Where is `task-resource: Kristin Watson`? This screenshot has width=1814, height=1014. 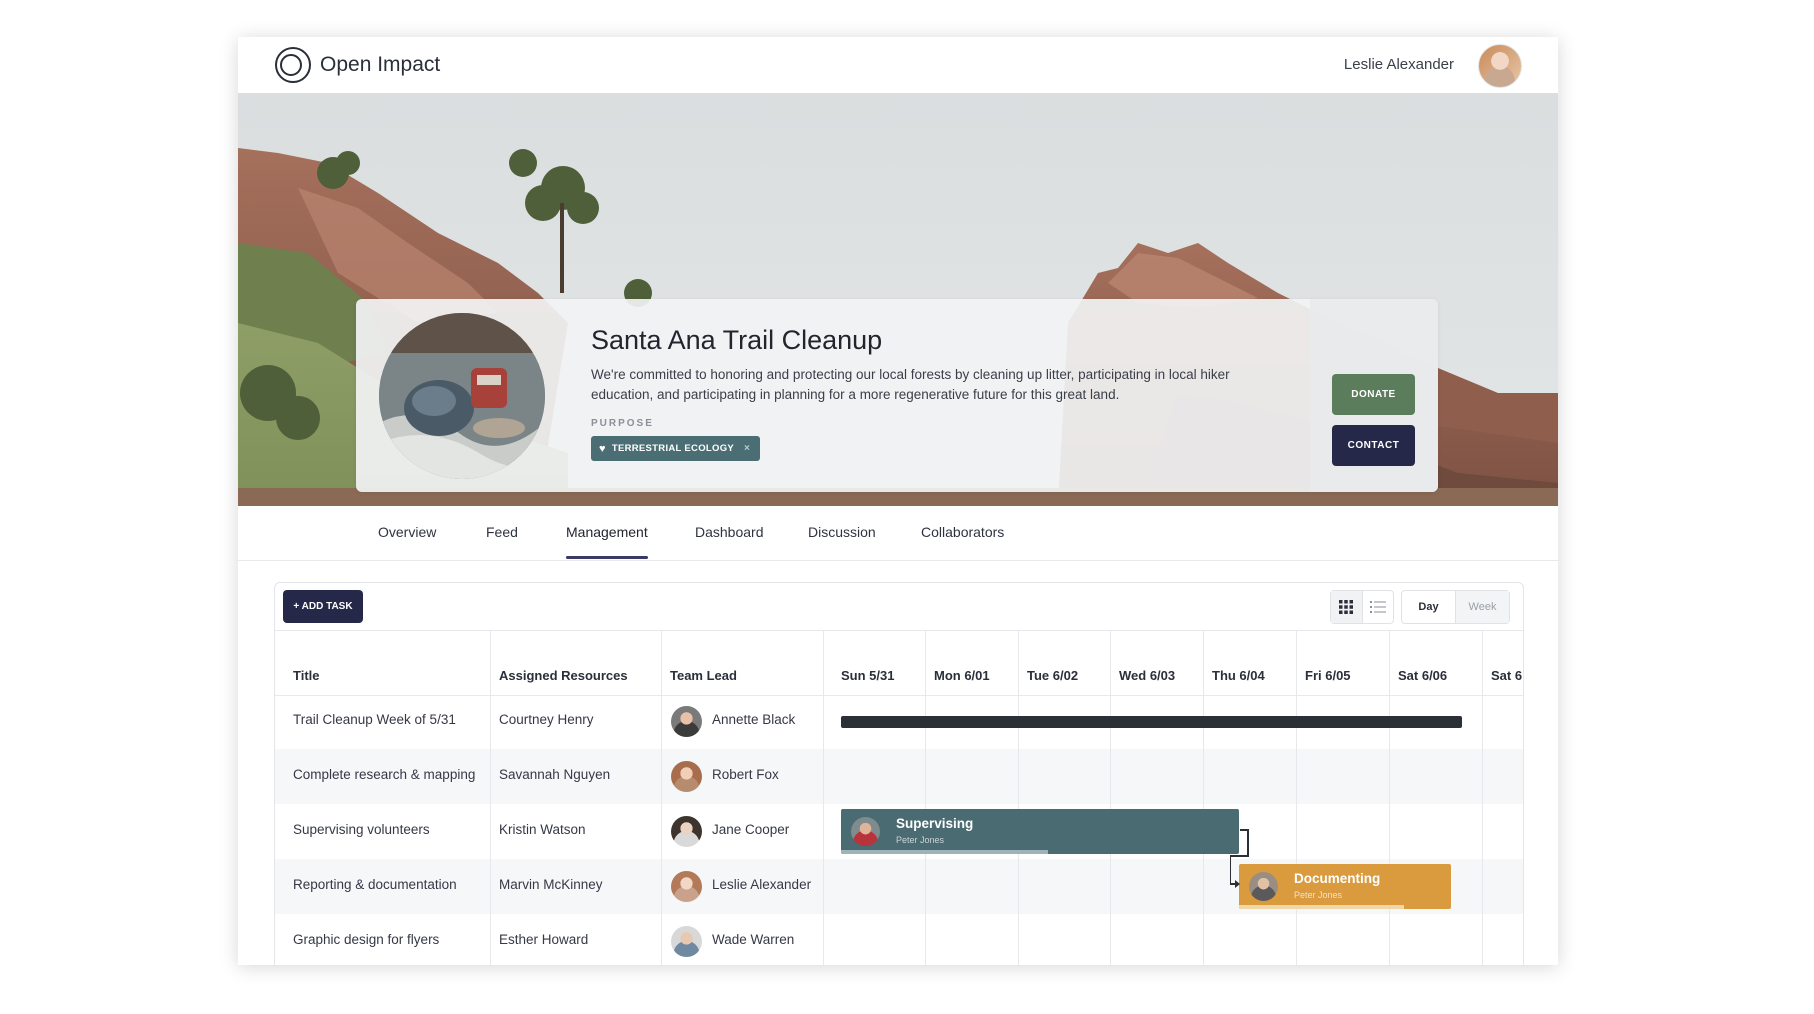 task-resource: Kristin Watson is located at coordinates (542, 829).